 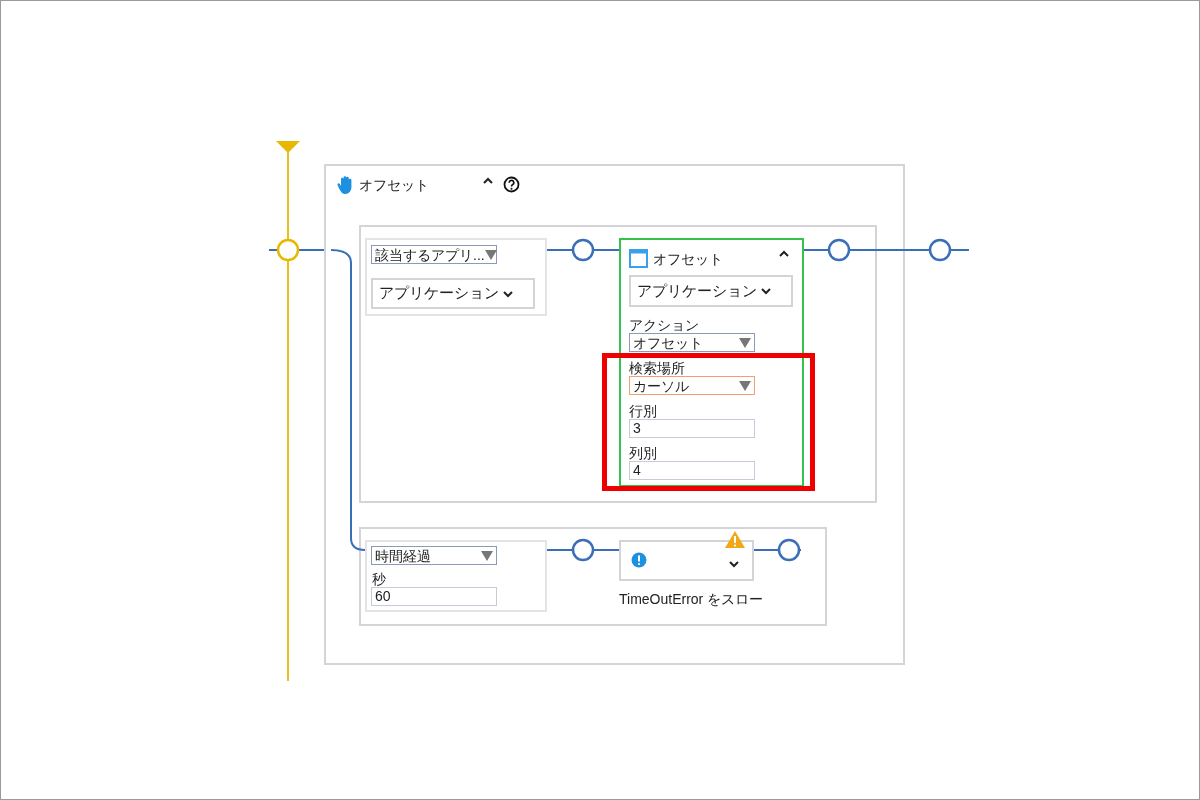 I want to click on dropdown: カーソル, so click(x=692, y=385).